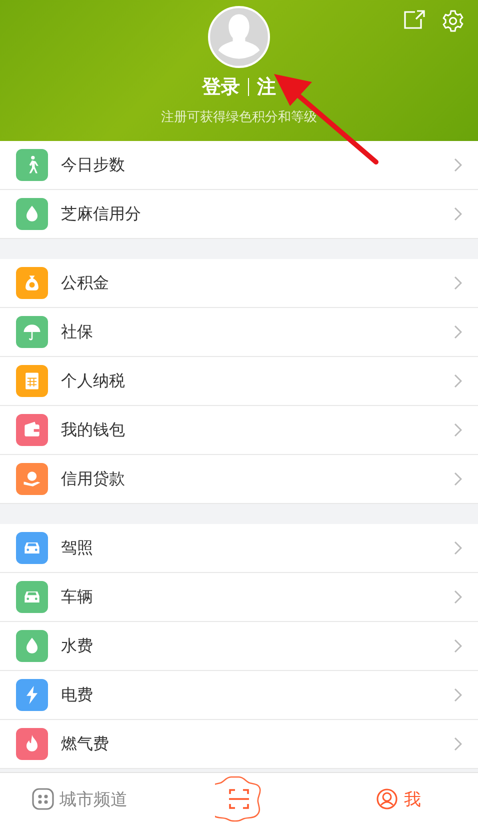  What do you see at coordinates (239, 165) in the screenshot?
I see `menu-item: 今日步数` at bounding box center [239, 165].